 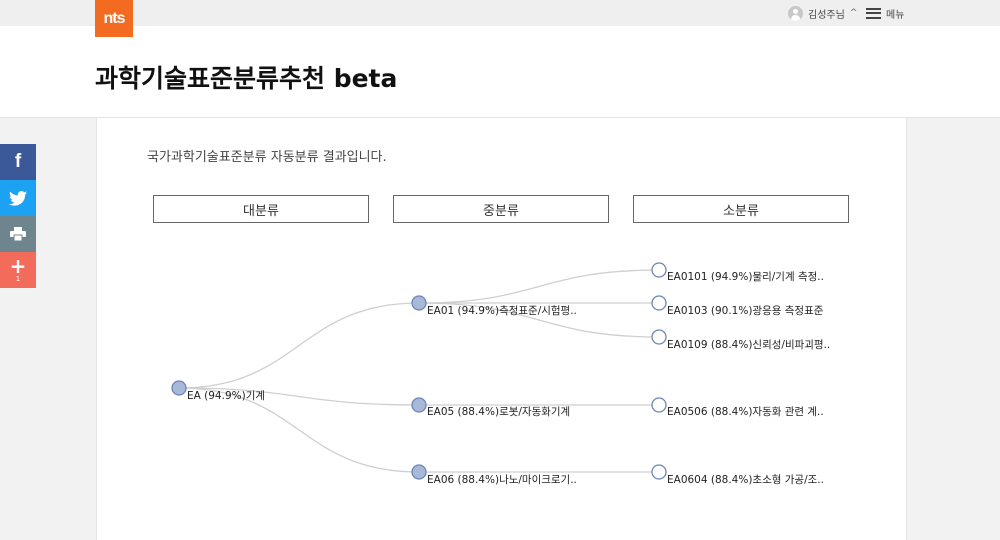 I want to click on plus-icon: +, so click(x=18, y=266).